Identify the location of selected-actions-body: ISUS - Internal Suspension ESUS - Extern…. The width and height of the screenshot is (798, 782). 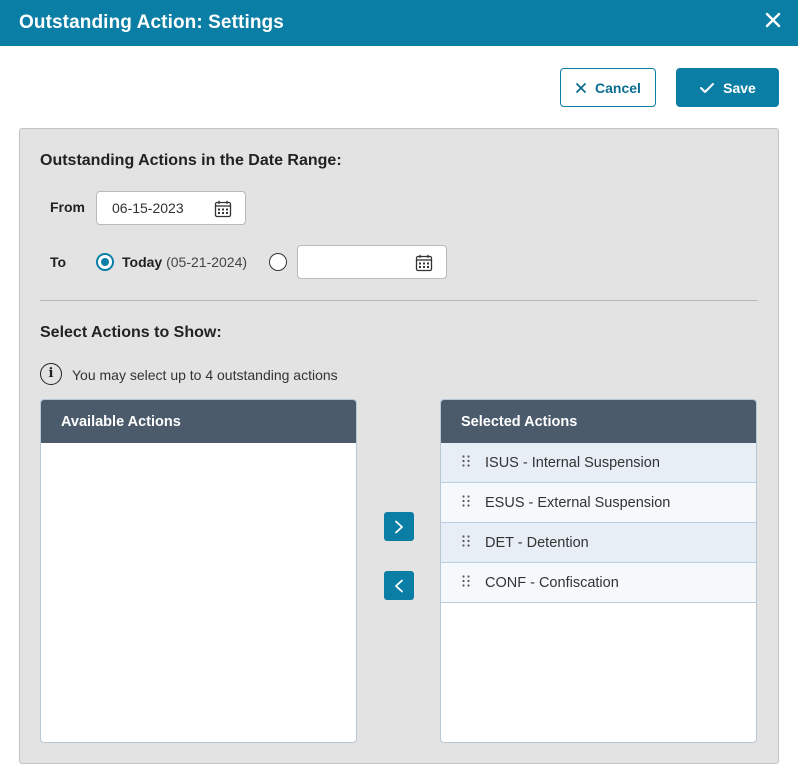
(598, 523).